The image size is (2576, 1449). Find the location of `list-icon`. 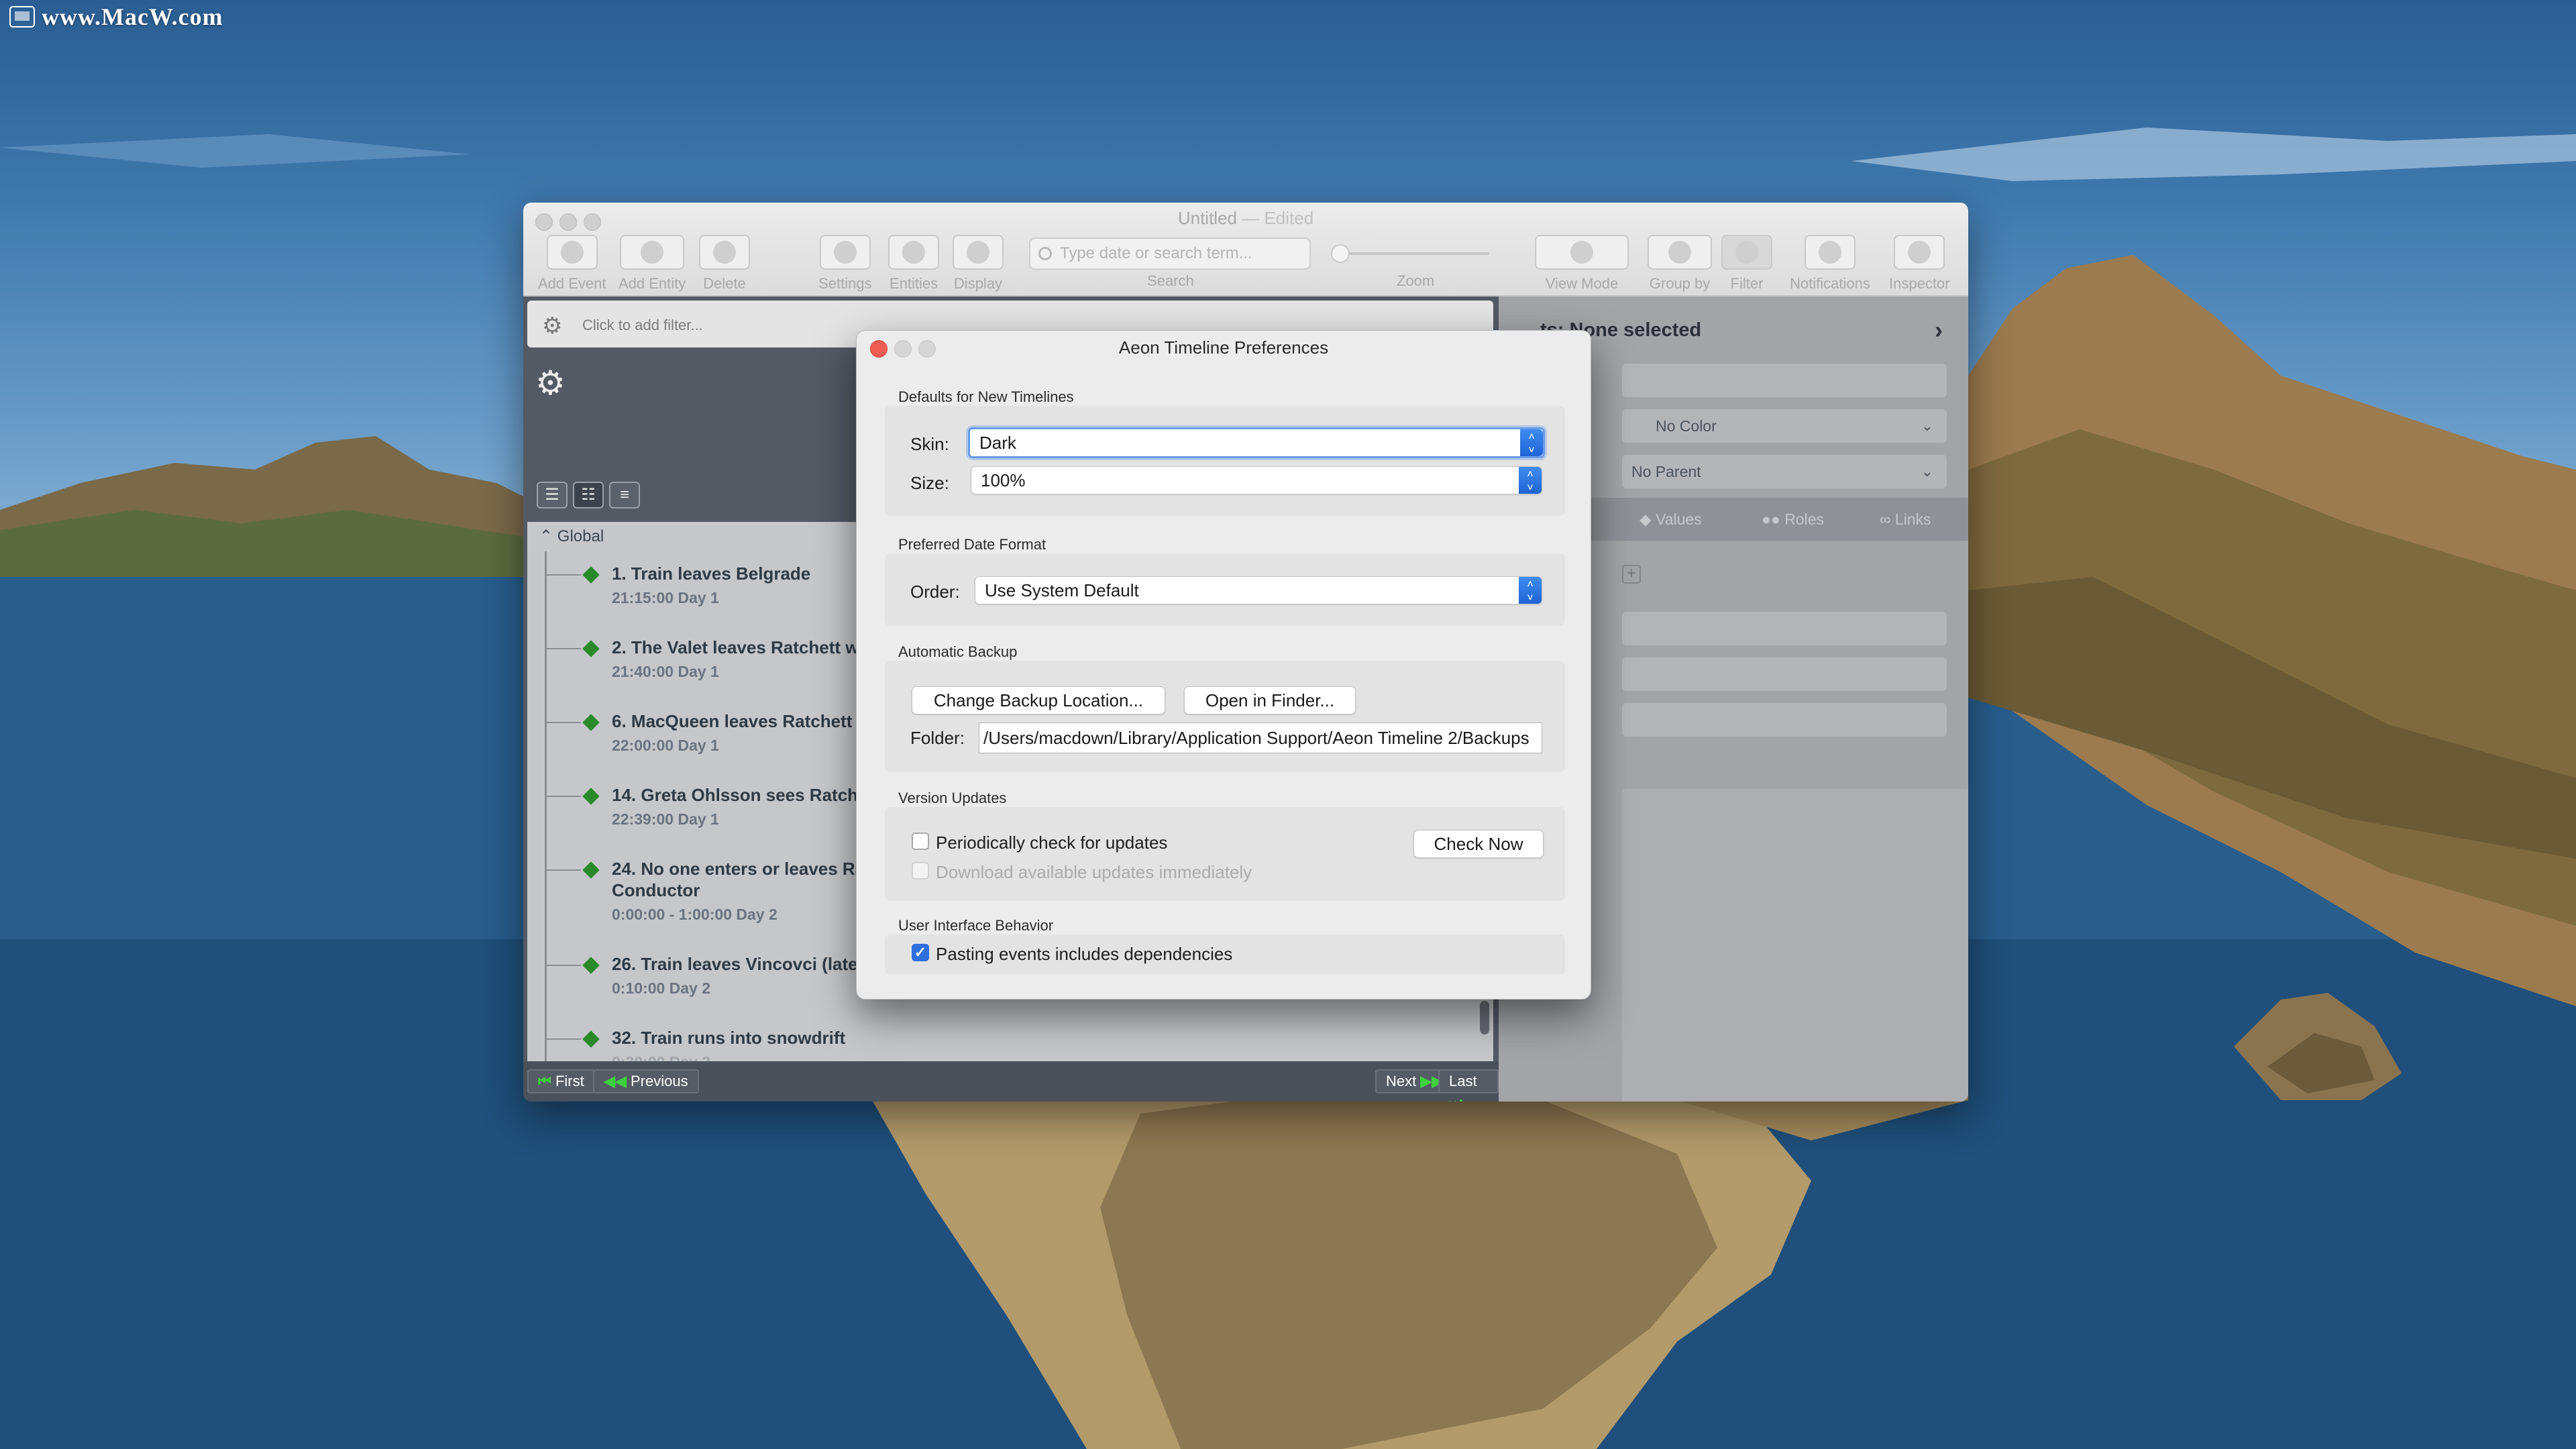

list-icon is located at coordinates (1680, 252).